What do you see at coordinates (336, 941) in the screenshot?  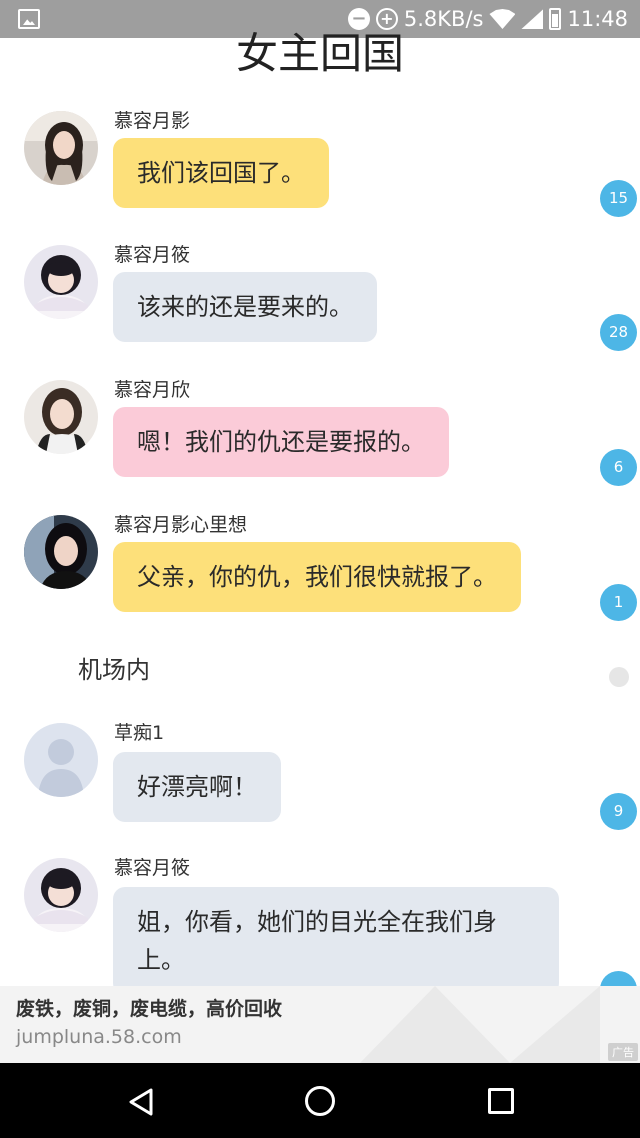 I see `message-bubble: 姐，你看，她们的目光全在我们身上。` at bounding box center [336, 941].